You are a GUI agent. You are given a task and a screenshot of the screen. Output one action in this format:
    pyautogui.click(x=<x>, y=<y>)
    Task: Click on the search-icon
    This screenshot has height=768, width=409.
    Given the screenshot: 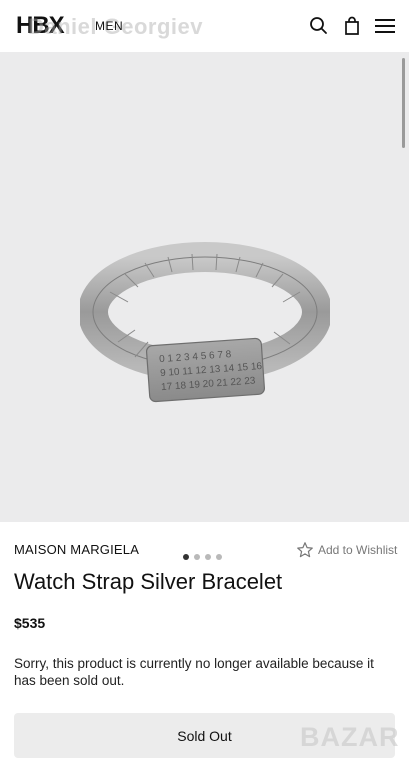 What is the action you would take?
    pyautogui.click(x=319, y=26)
    